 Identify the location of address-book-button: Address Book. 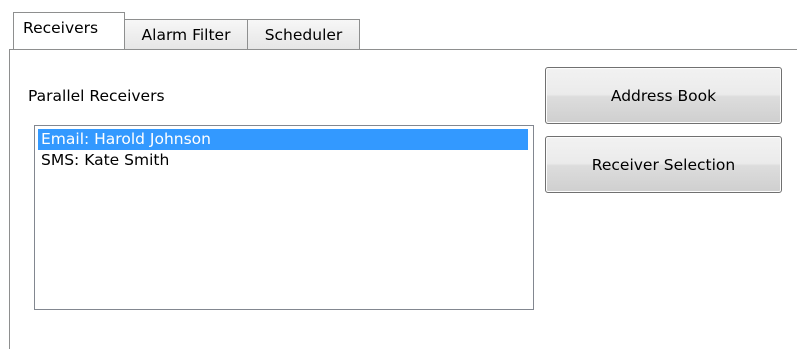
(663, 95).